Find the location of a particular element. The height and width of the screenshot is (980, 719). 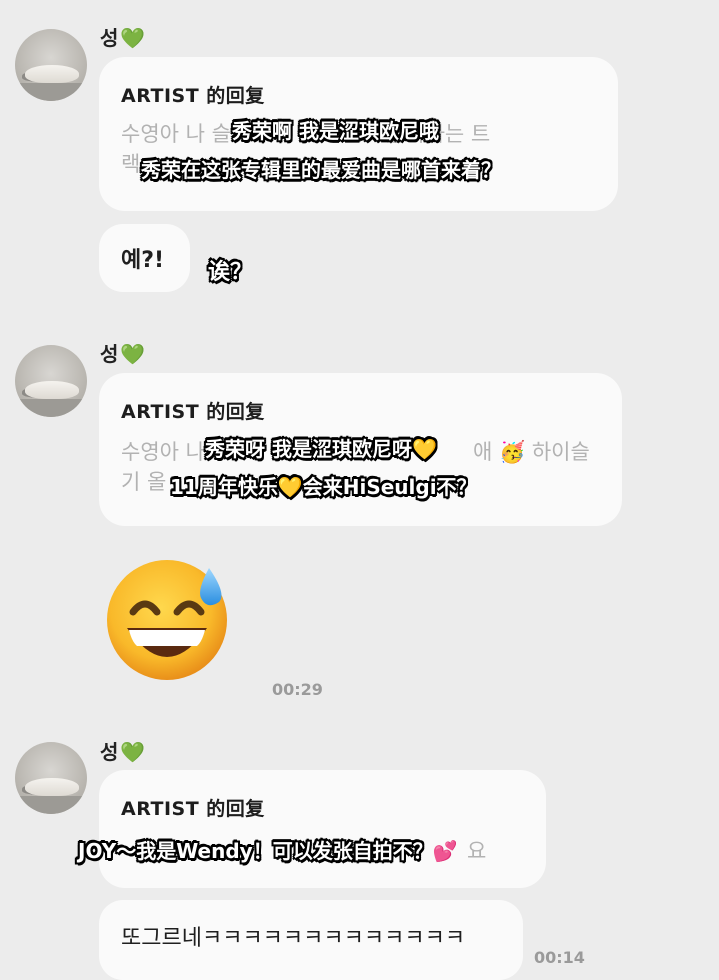

translation-caption: 11周年快乐💛会来HiSeulgi不？ is located at coordinates (323, 487).